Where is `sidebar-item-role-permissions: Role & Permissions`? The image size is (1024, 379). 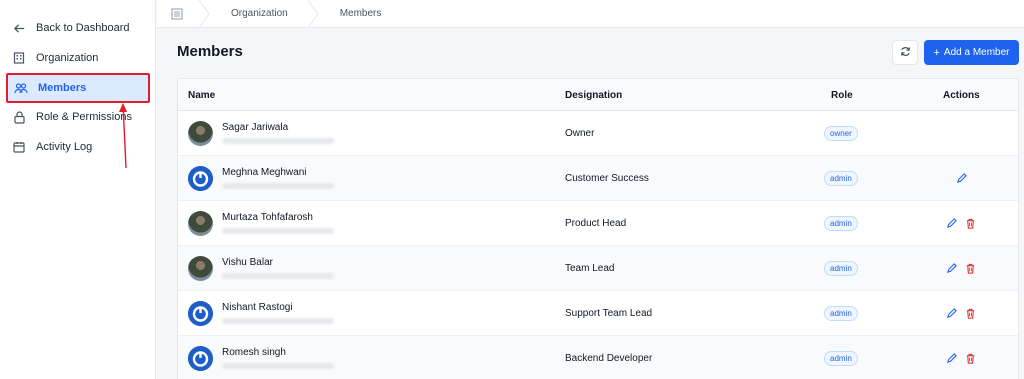 sidebar-item-role-permissions: Role & Permissions is located at coordinates (78, 117).